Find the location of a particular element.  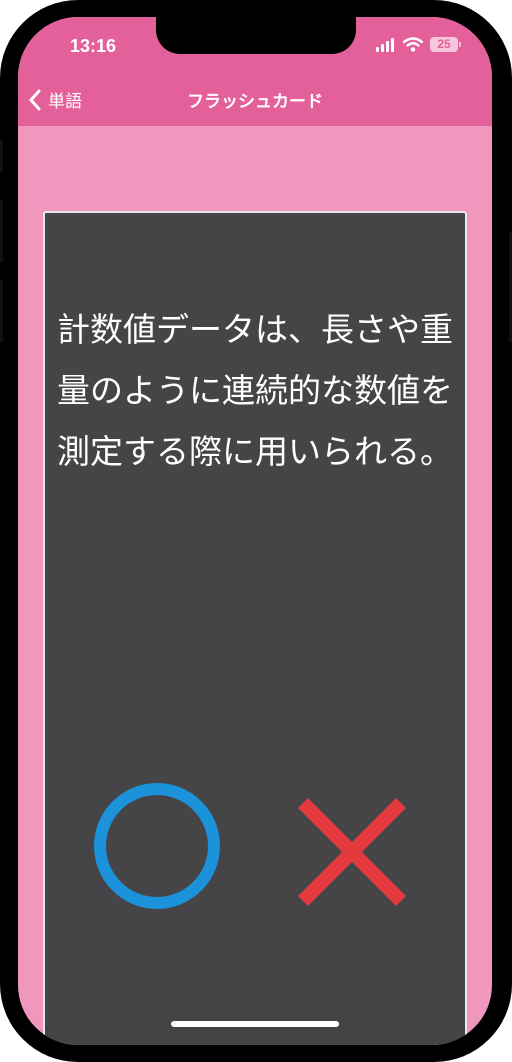

correct-button is located at coordinates (157, 846).